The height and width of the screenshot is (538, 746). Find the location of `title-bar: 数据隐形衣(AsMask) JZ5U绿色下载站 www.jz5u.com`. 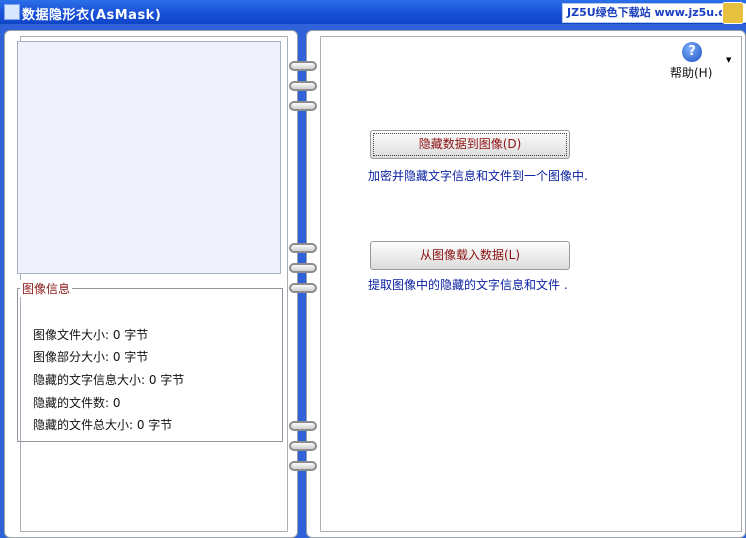

title-bar: 数据隐形衣(AsMask) JZ5U绿色下载站 www.jz5u.com is located at coordinates (373, 12).